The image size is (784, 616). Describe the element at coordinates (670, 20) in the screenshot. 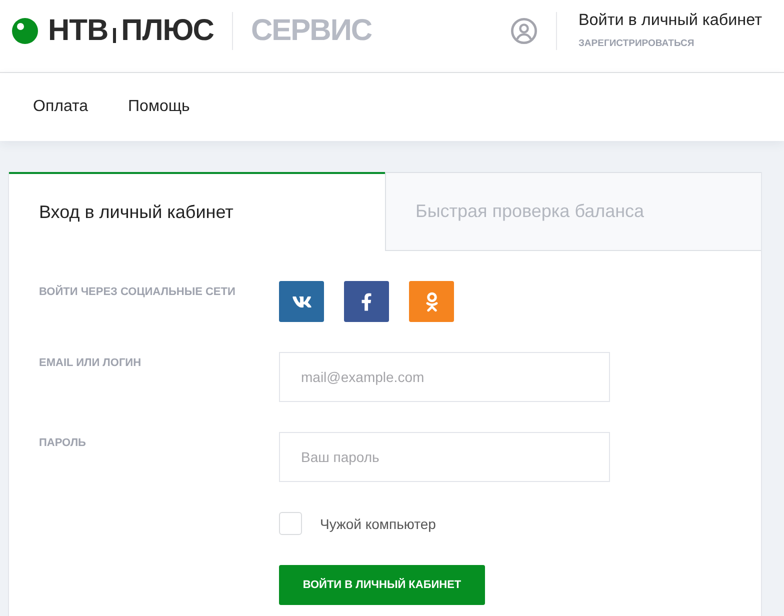

I see `login-link: Войти в личный кабинет` at that location.